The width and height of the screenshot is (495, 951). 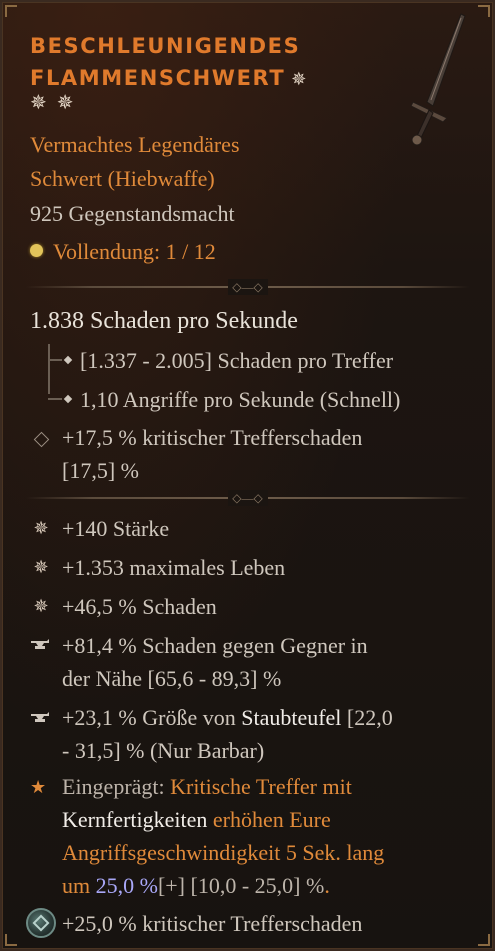 What do you see at coordinates (113, 786) in the screenshot?
I see `imprint-label: Eingeprägt:` at bounding box center [113, 786].